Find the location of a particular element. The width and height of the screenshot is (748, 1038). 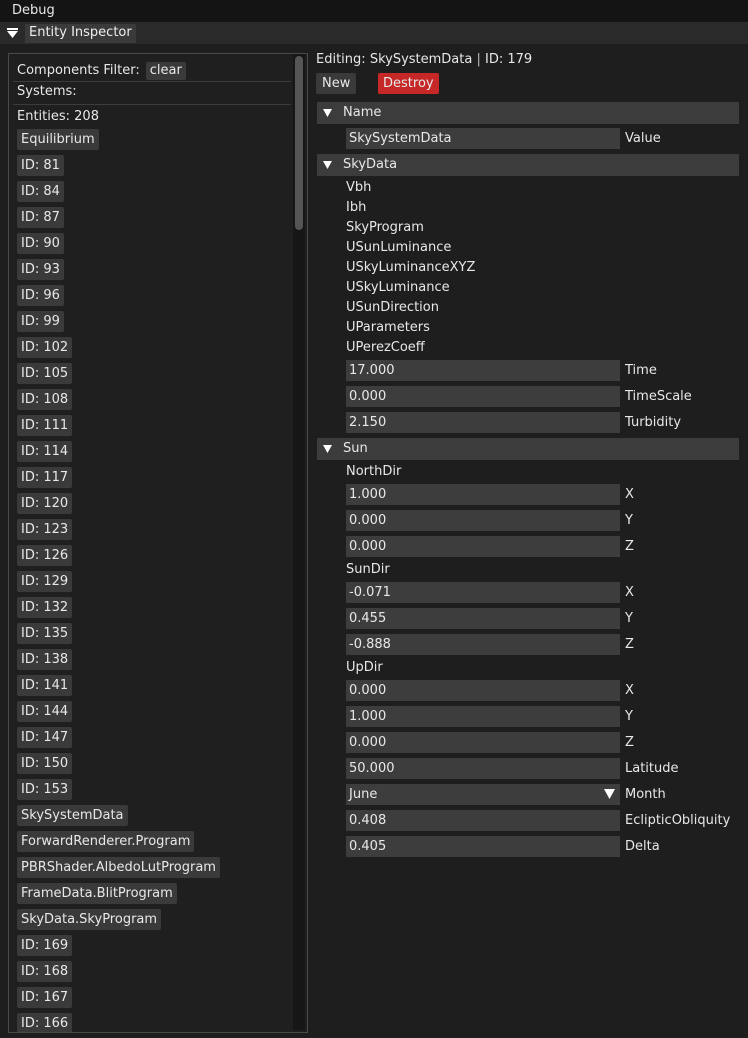

window-title: Entity Inspector is located at coordinates (80, 33).